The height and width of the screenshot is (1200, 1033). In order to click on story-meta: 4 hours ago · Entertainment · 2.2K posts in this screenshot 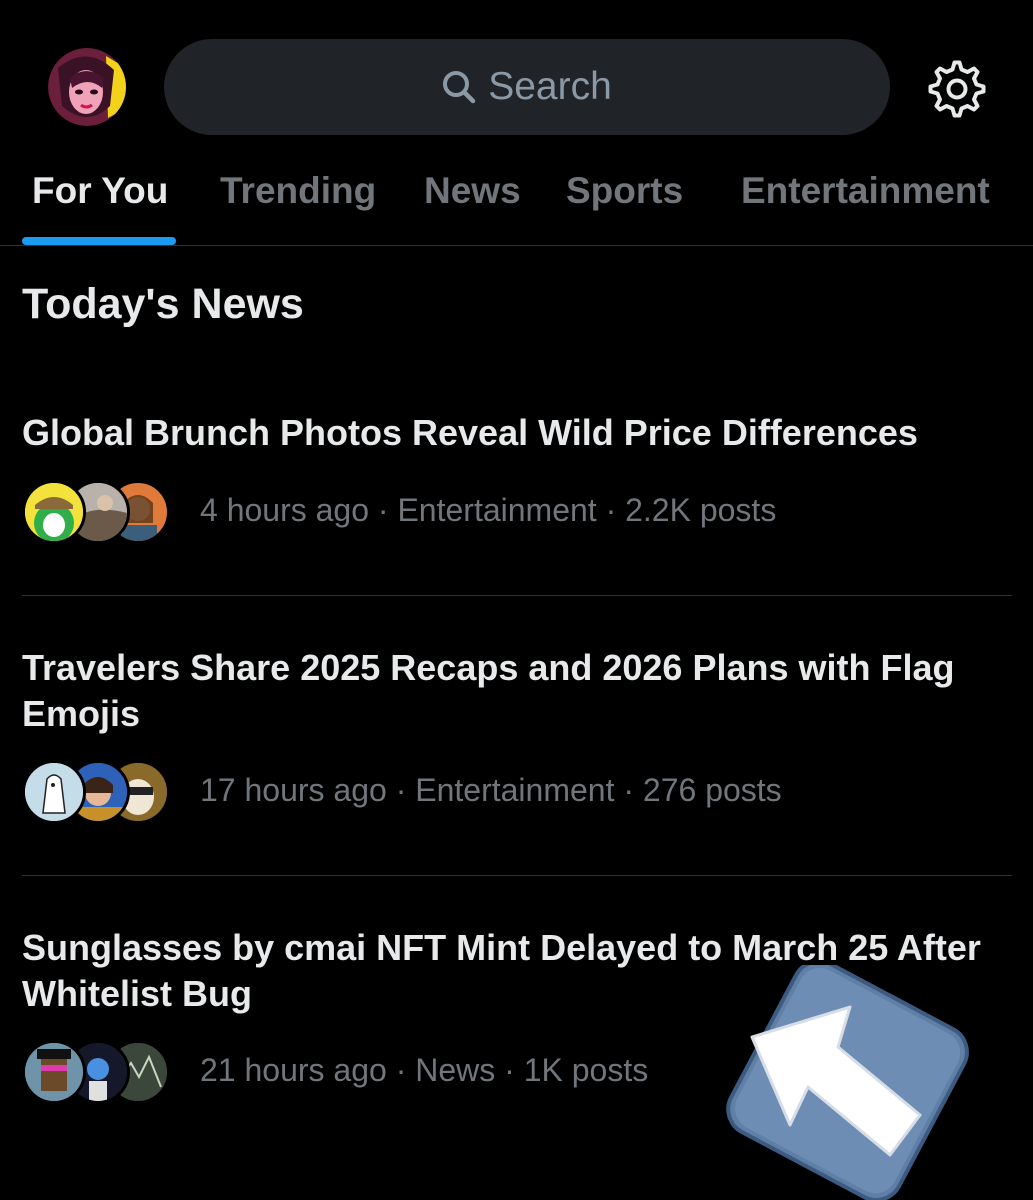, I will do `click(399, 512)`.